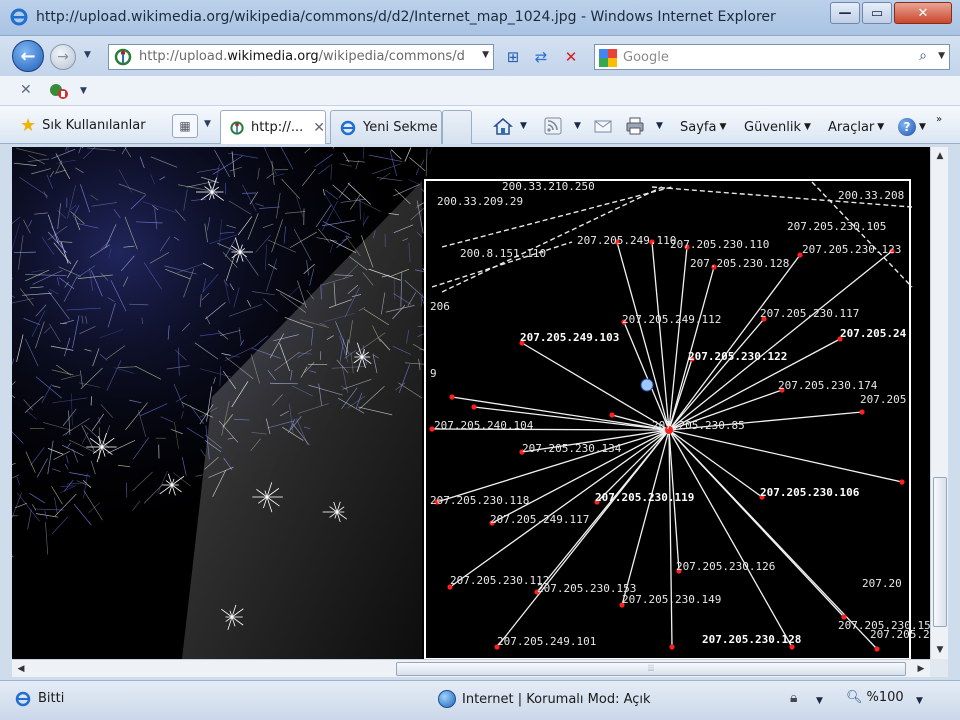  Describe the element at coordinates (659, 126) in the screenshot. I see `print-dropdown: ▼` at that location.